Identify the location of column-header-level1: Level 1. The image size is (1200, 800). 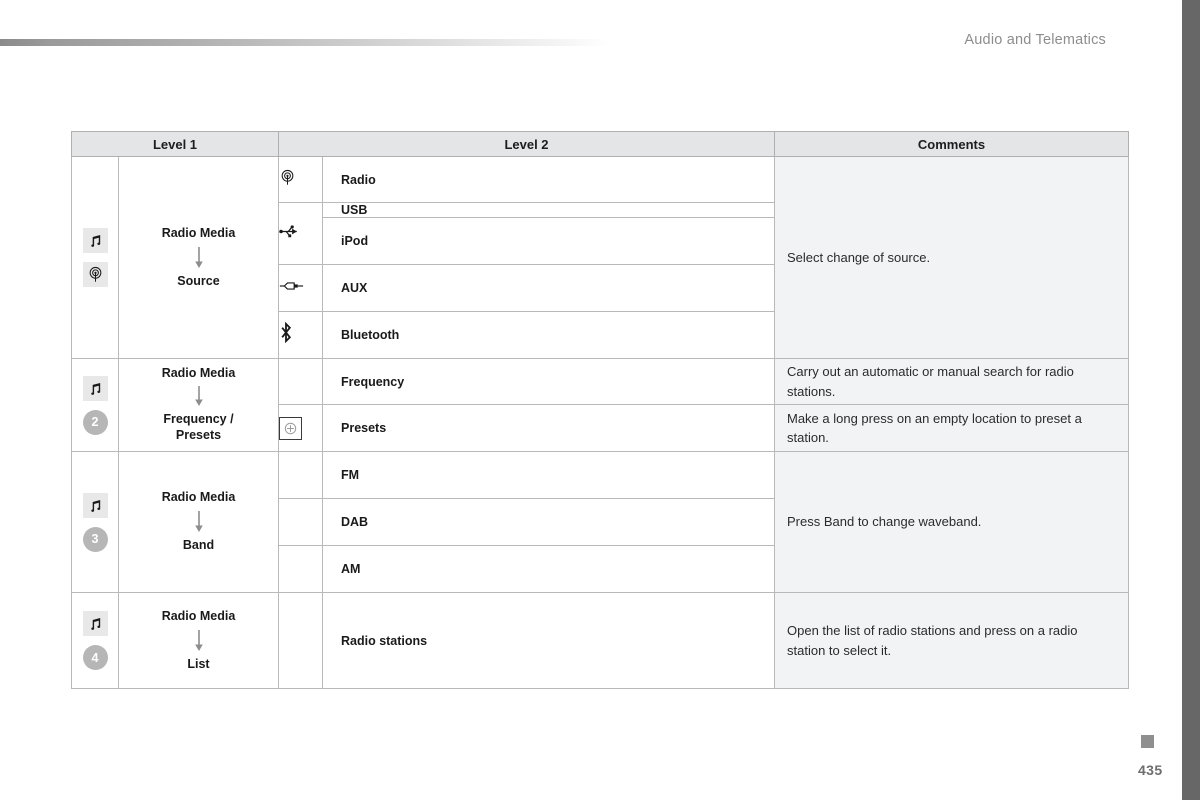
(175, 144).